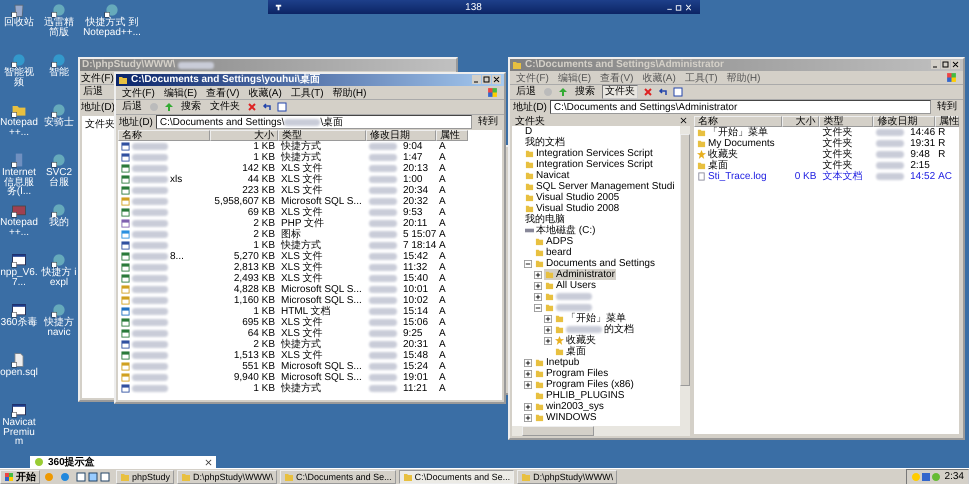  What do you see at coordinates (545, 142) in the screenshot?
I see `tree-item: 我的文档` at bounding box center [545, 142].